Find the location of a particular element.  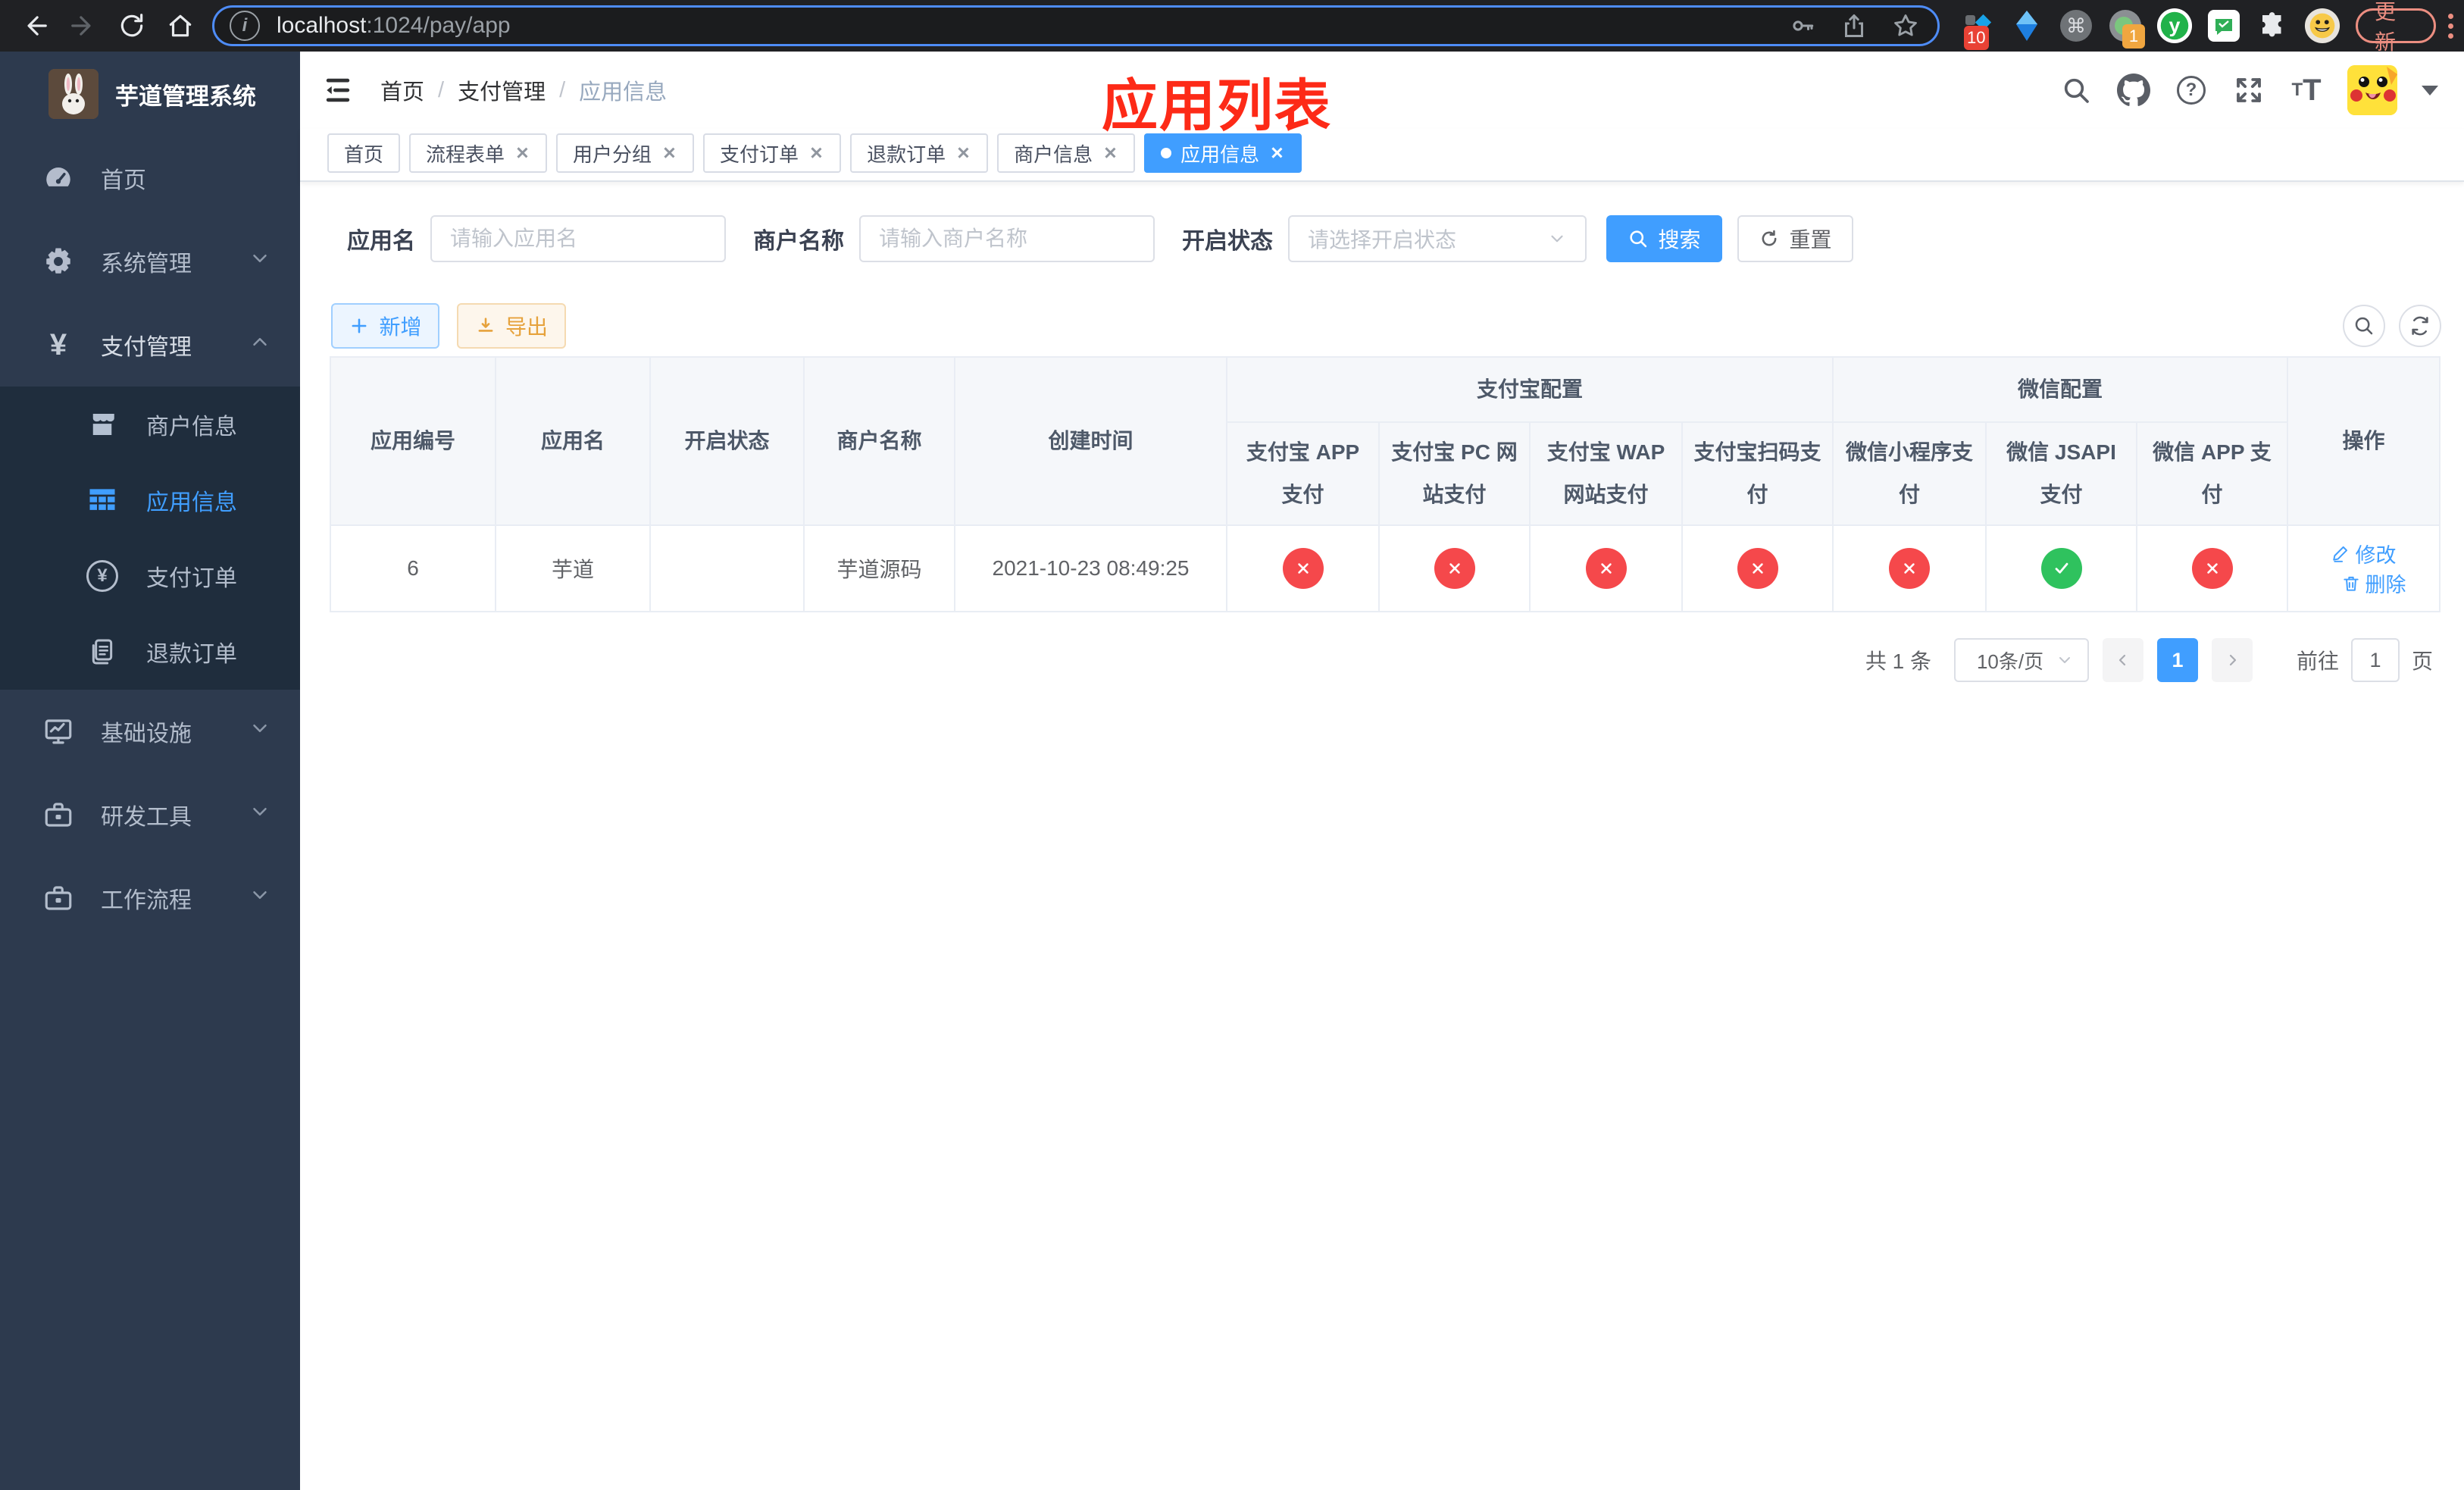

tab-label: 流程表单 is located at coordinates (465, 154).